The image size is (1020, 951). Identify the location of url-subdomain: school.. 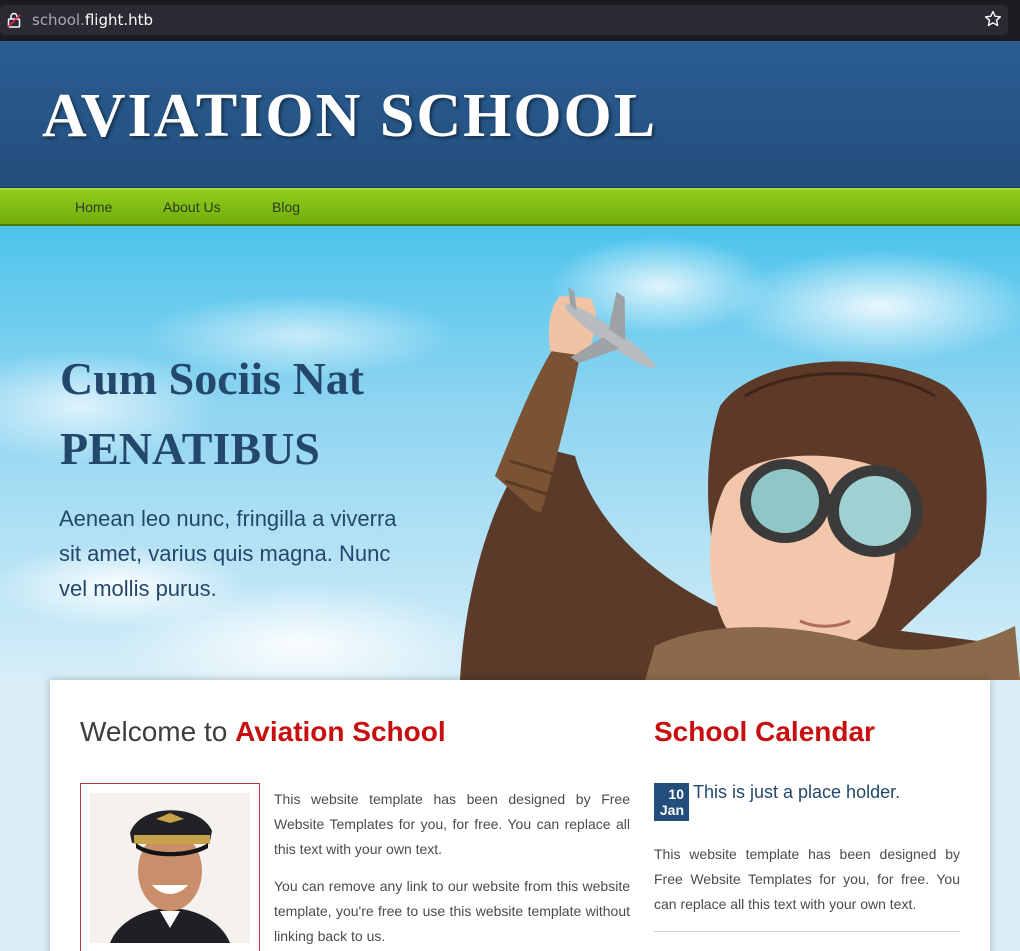
(58, 20).